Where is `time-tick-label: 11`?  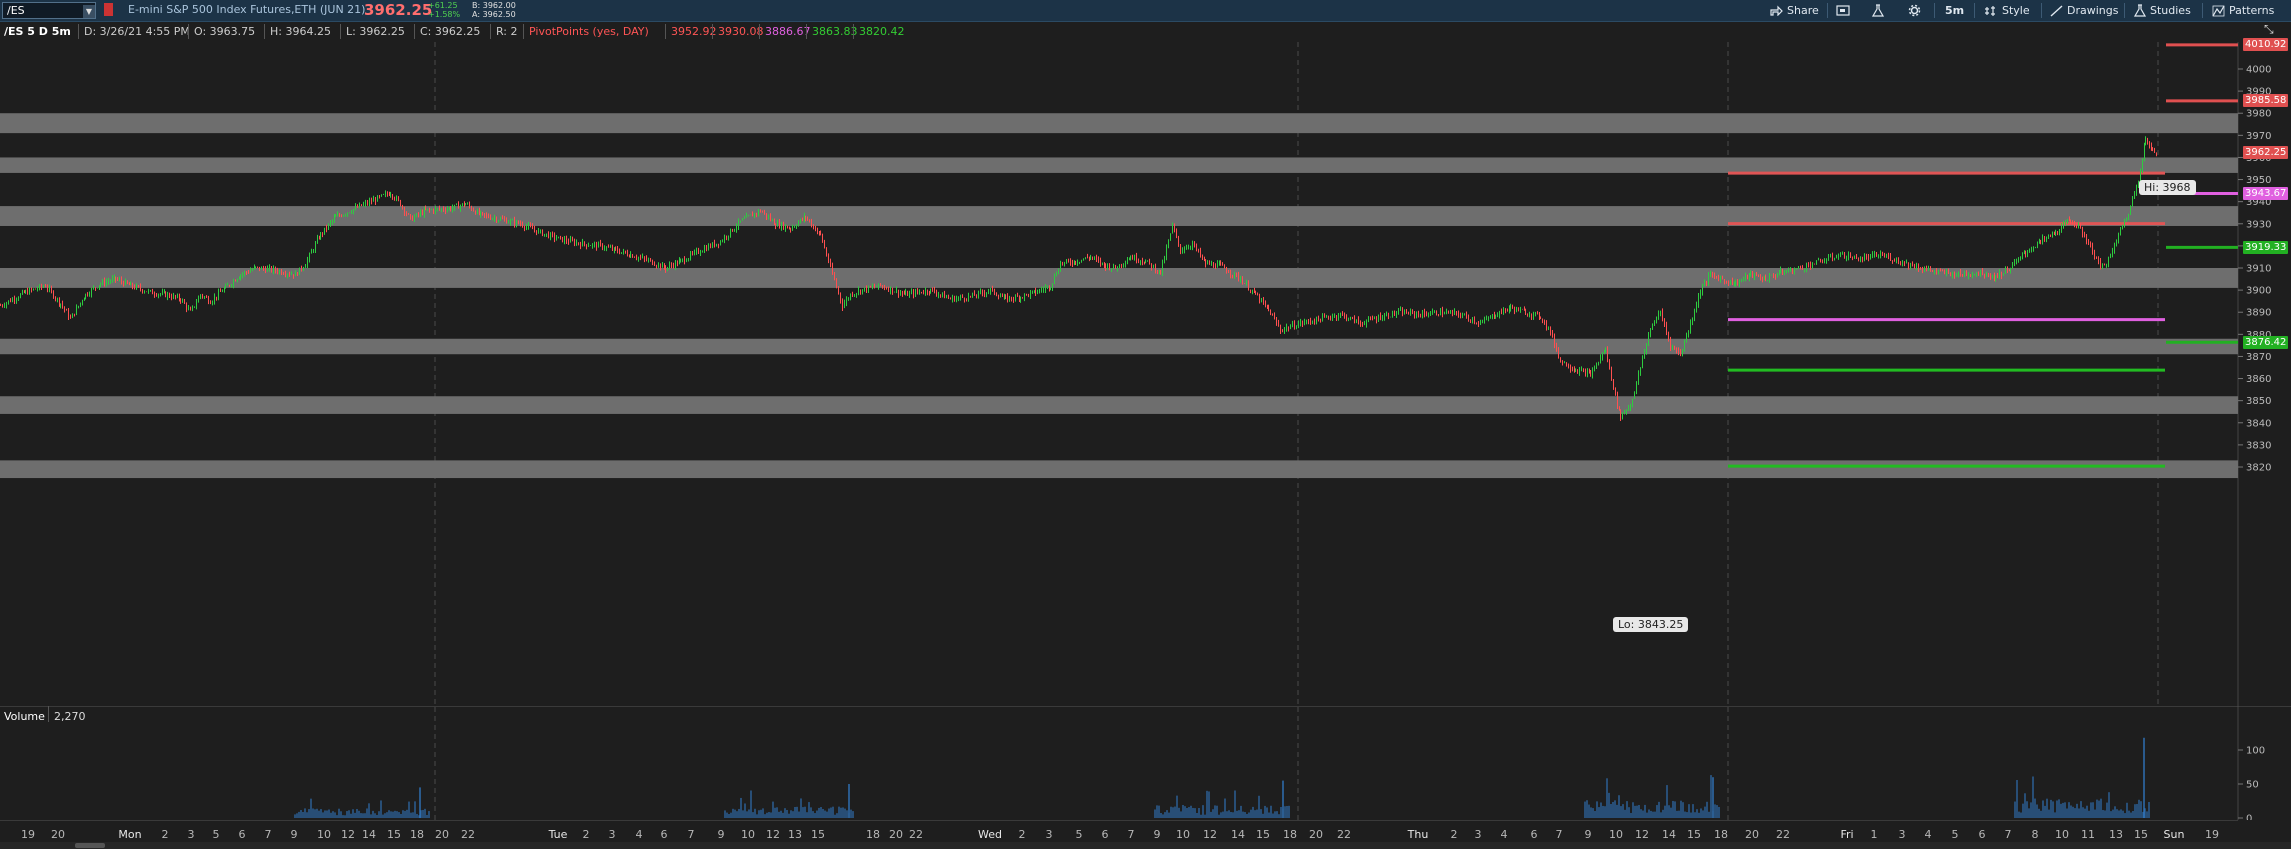
time-tick-label: 11 is located at coordinates (2088, 834).